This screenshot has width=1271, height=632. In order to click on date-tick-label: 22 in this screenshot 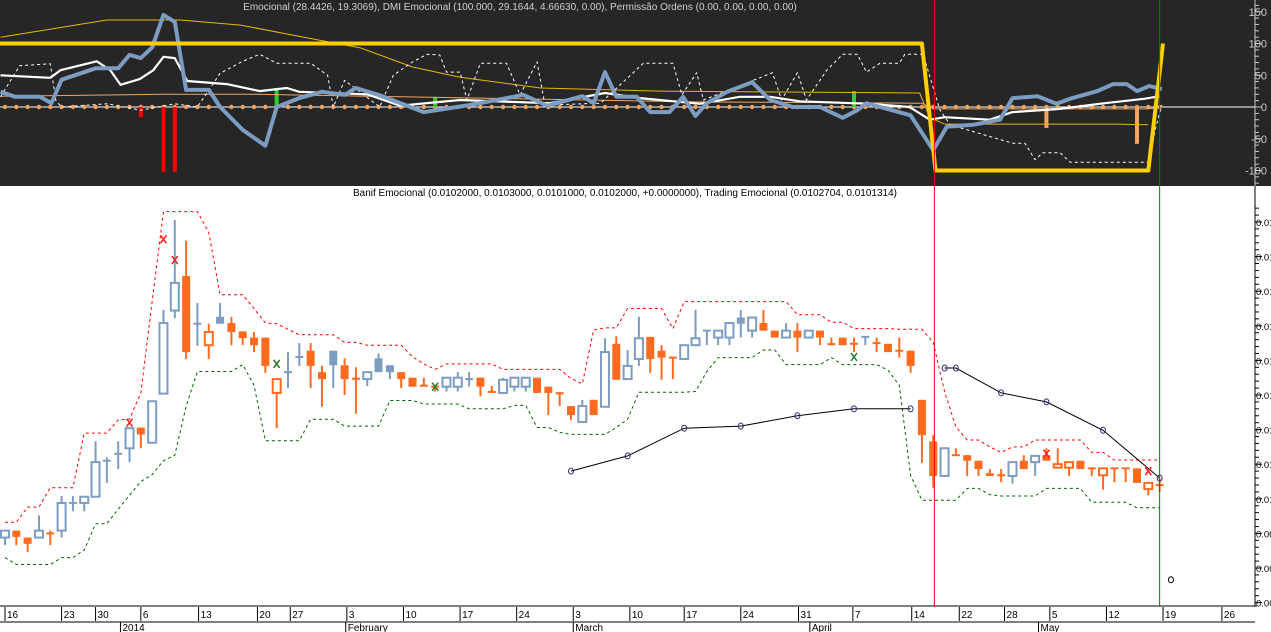, I will do `click(967, 615)`.